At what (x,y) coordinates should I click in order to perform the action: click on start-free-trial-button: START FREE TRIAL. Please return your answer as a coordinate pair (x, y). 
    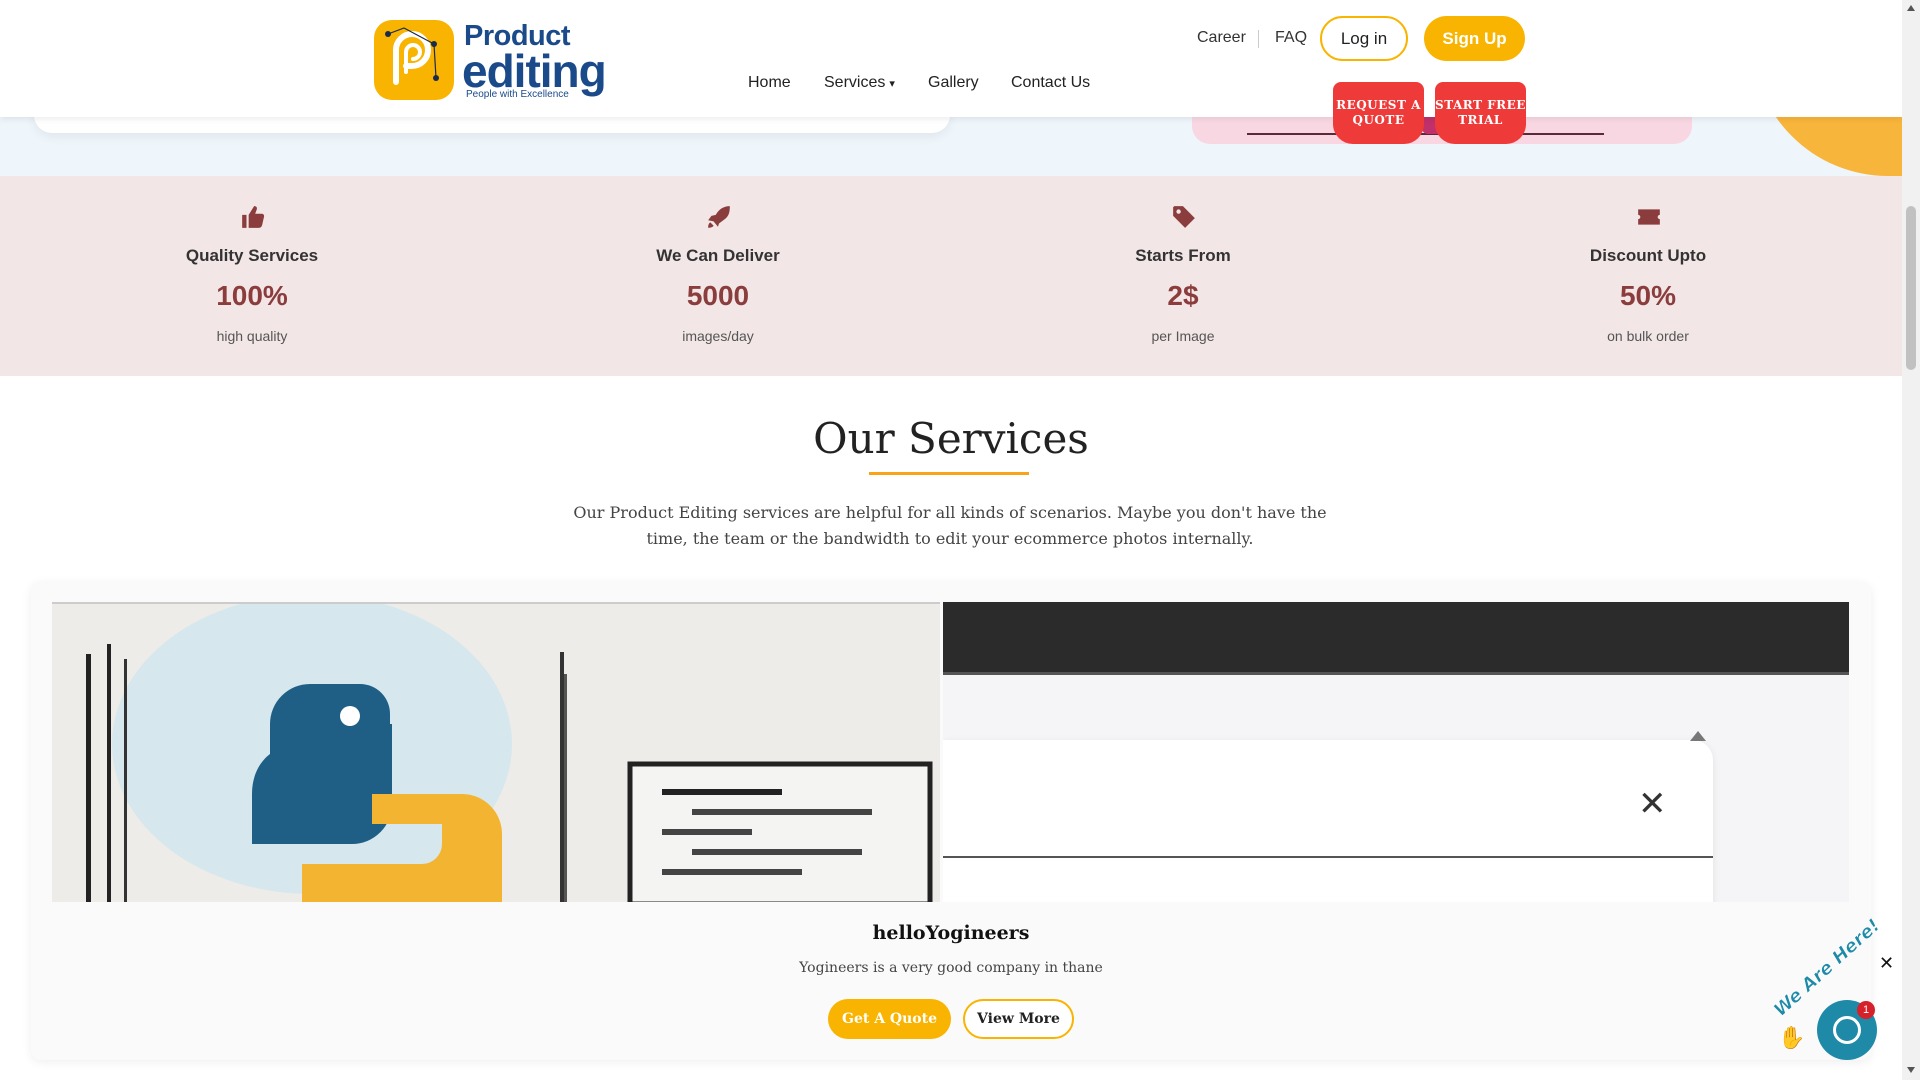
    Looking at the image, I should click on (1480, 113).